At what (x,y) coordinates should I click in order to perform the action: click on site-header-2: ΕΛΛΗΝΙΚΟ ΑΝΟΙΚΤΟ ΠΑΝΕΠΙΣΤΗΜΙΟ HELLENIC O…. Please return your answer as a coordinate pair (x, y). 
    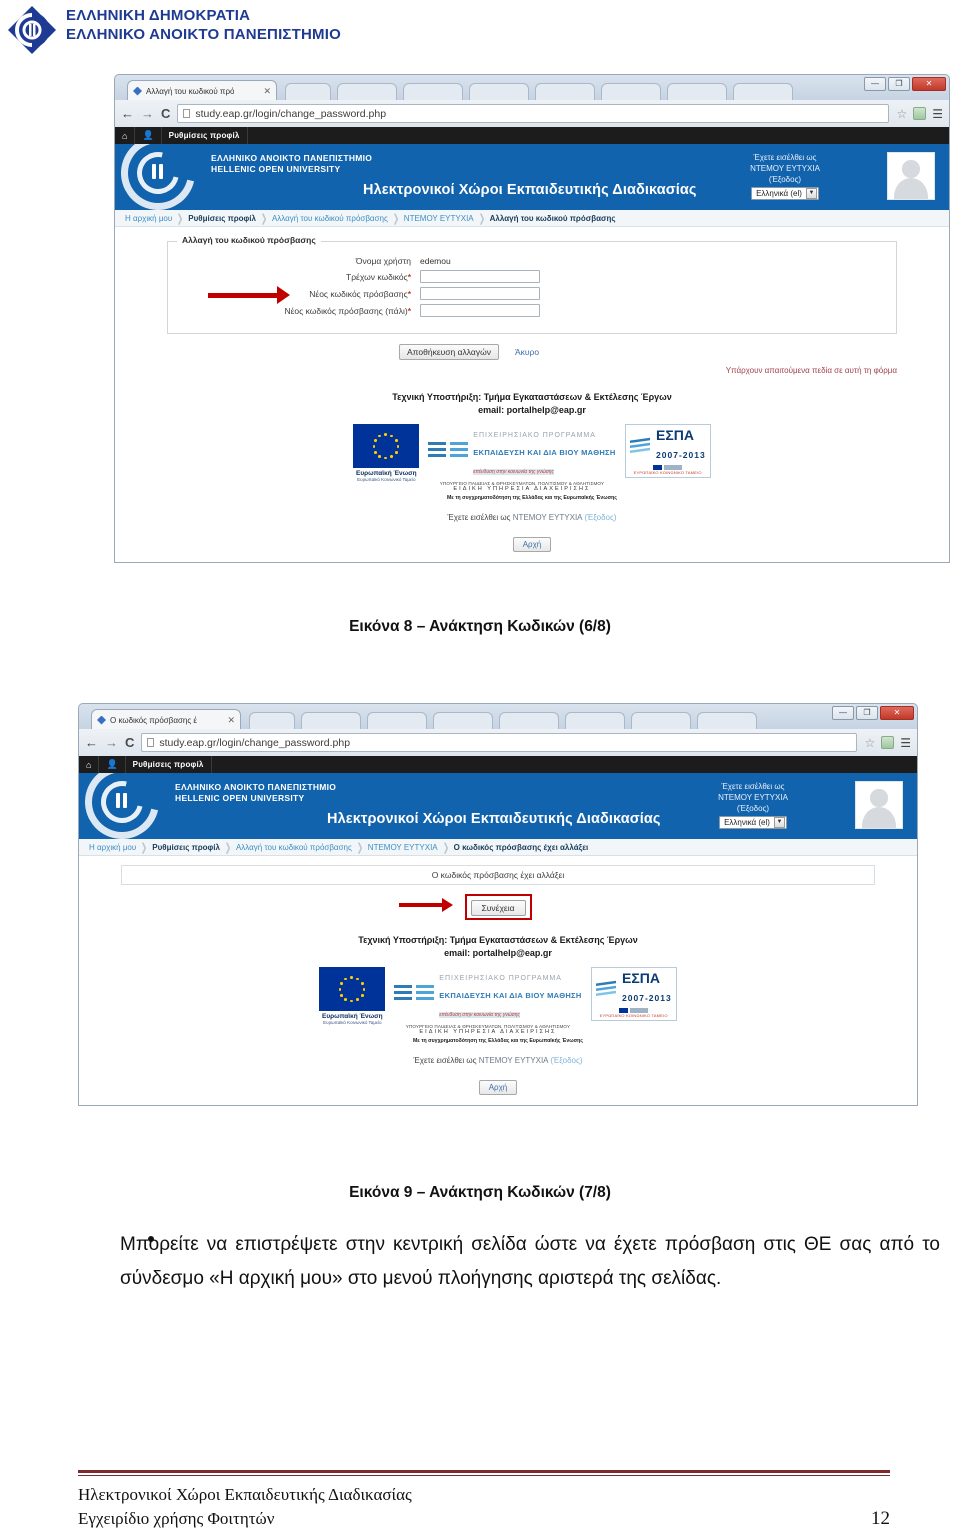
    Looking at the image, I should click on (498, 806).